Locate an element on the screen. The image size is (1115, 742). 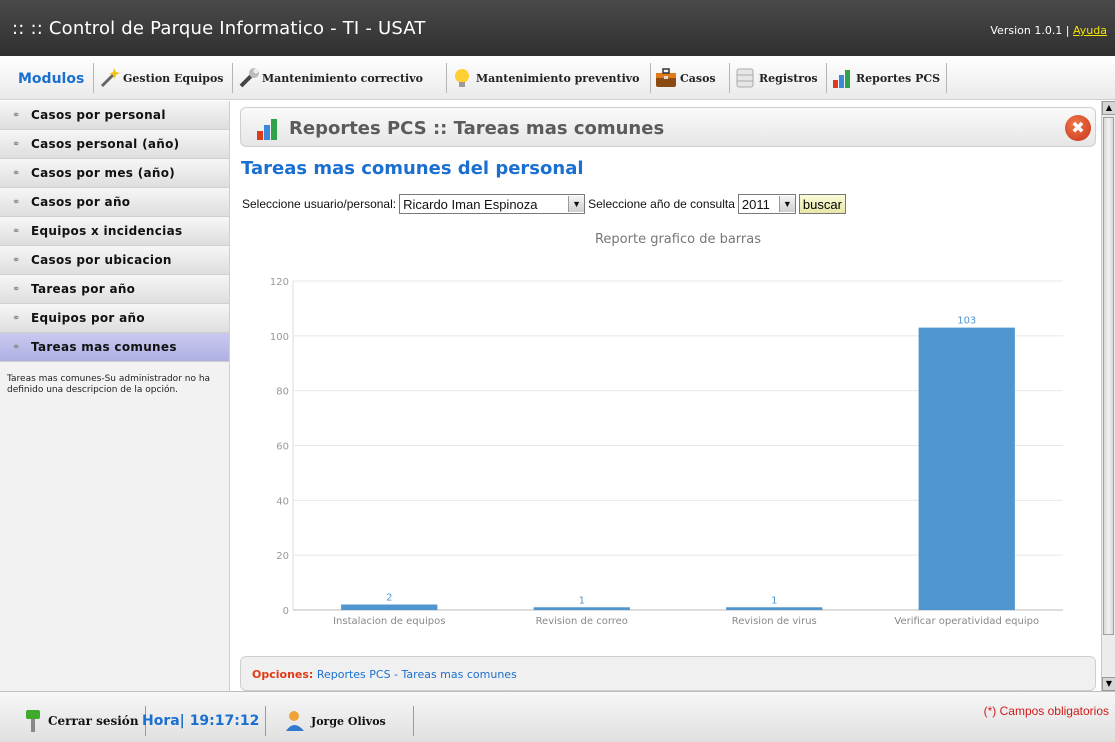
x-tick-label: Verificar operatividad equipo is located at coordinates (966, 621).